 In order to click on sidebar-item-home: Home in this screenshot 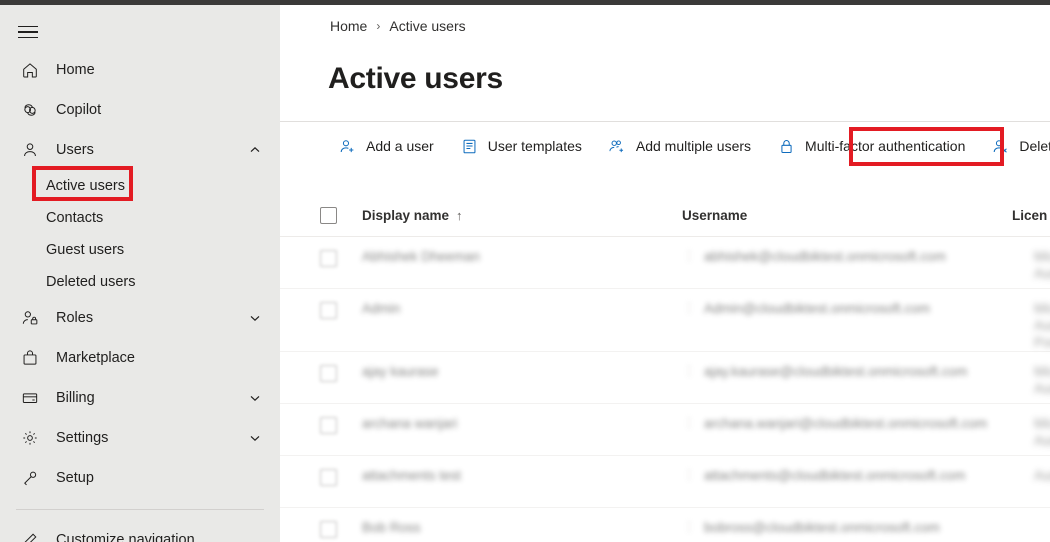, I will do `click(140, 70)`.